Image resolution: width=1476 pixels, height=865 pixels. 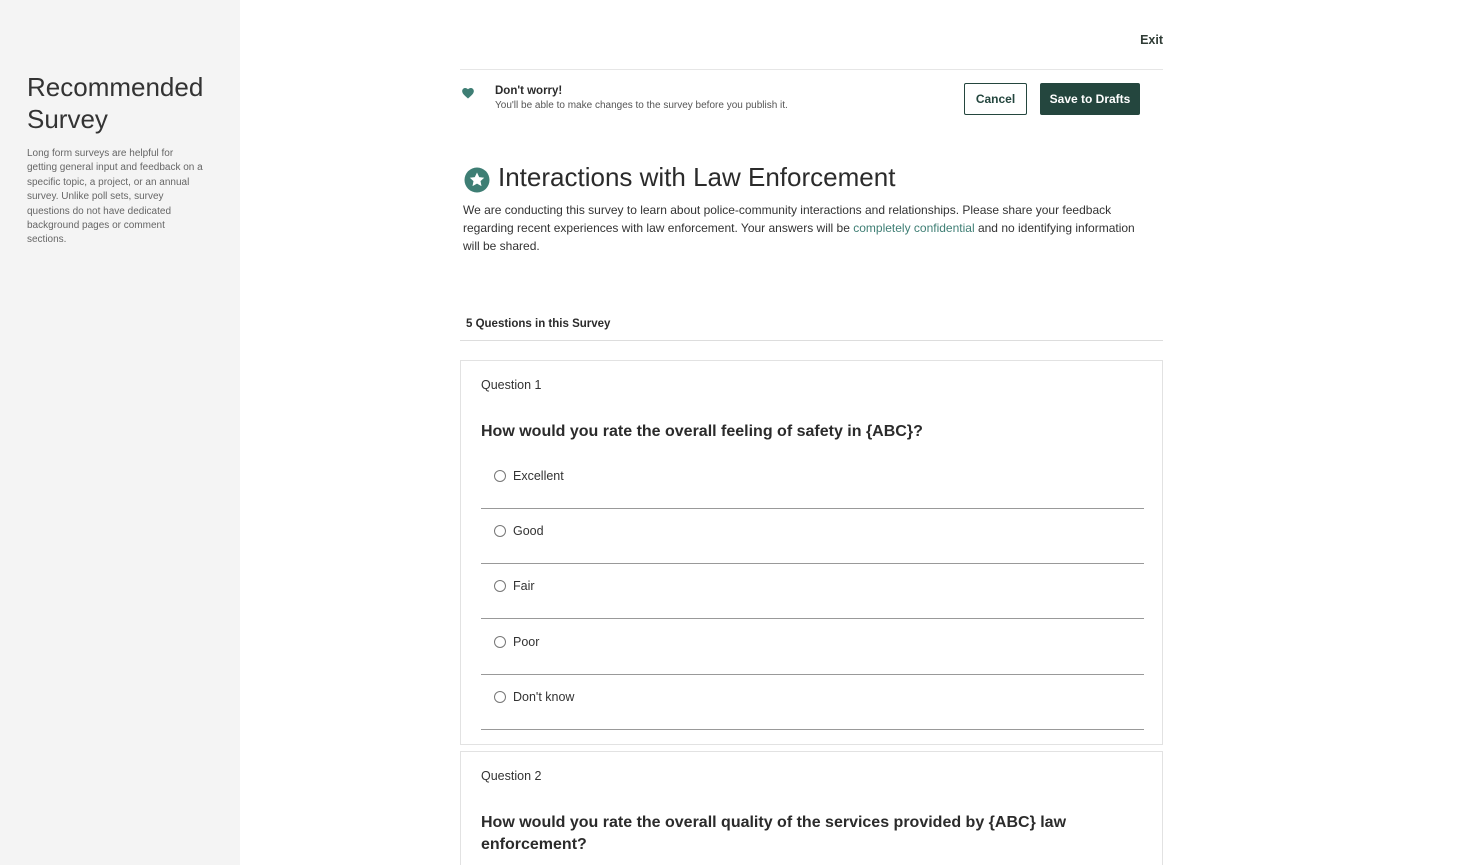 I want to click on option-poor: Poor, so click(x=812, y=647).